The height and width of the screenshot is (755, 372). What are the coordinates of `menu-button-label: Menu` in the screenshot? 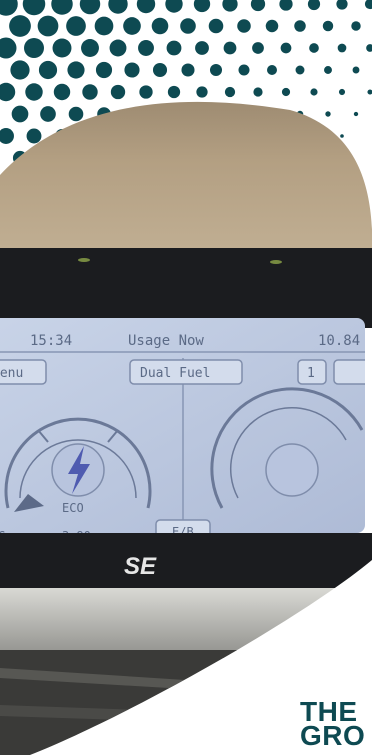 It's located at (11, 373).